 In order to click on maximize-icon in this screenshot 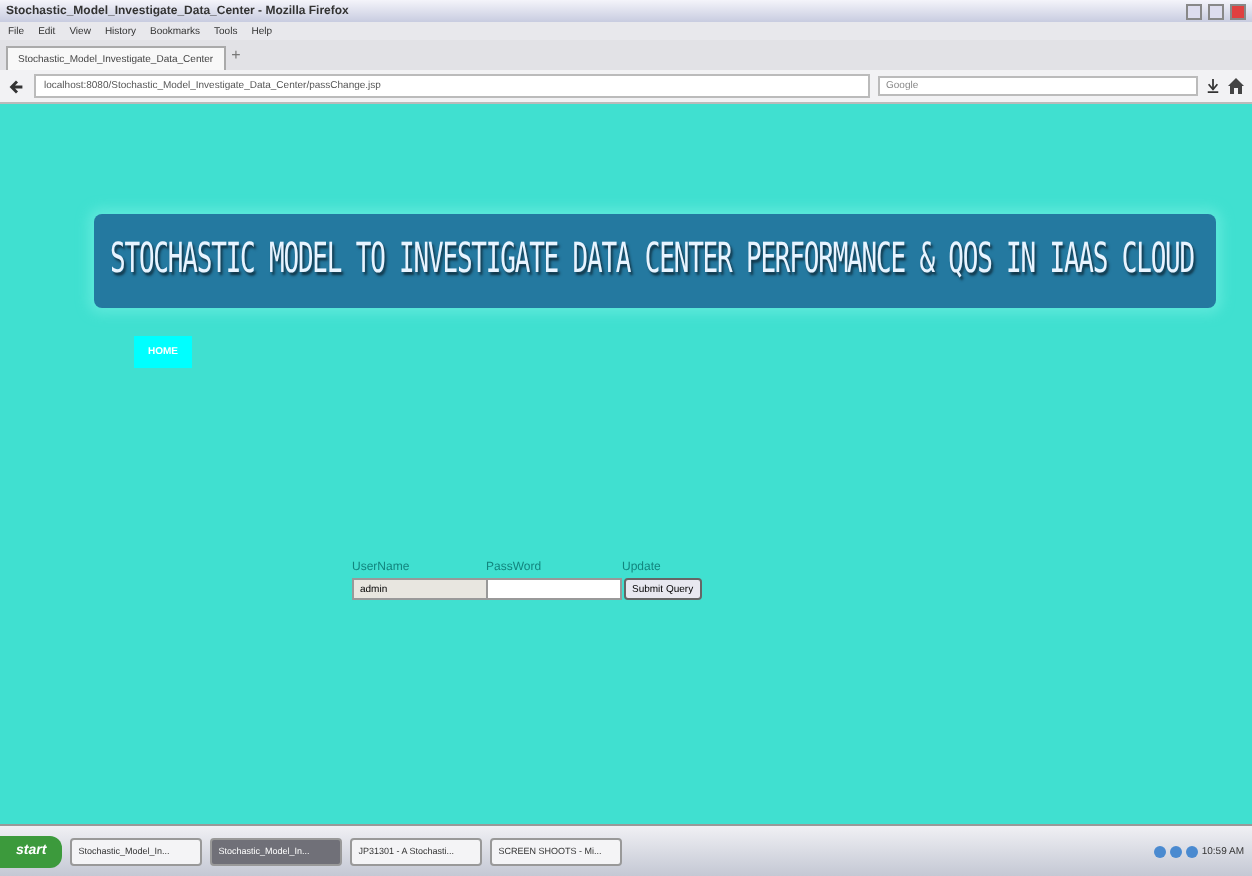, I will do `click(1216, 11)`.